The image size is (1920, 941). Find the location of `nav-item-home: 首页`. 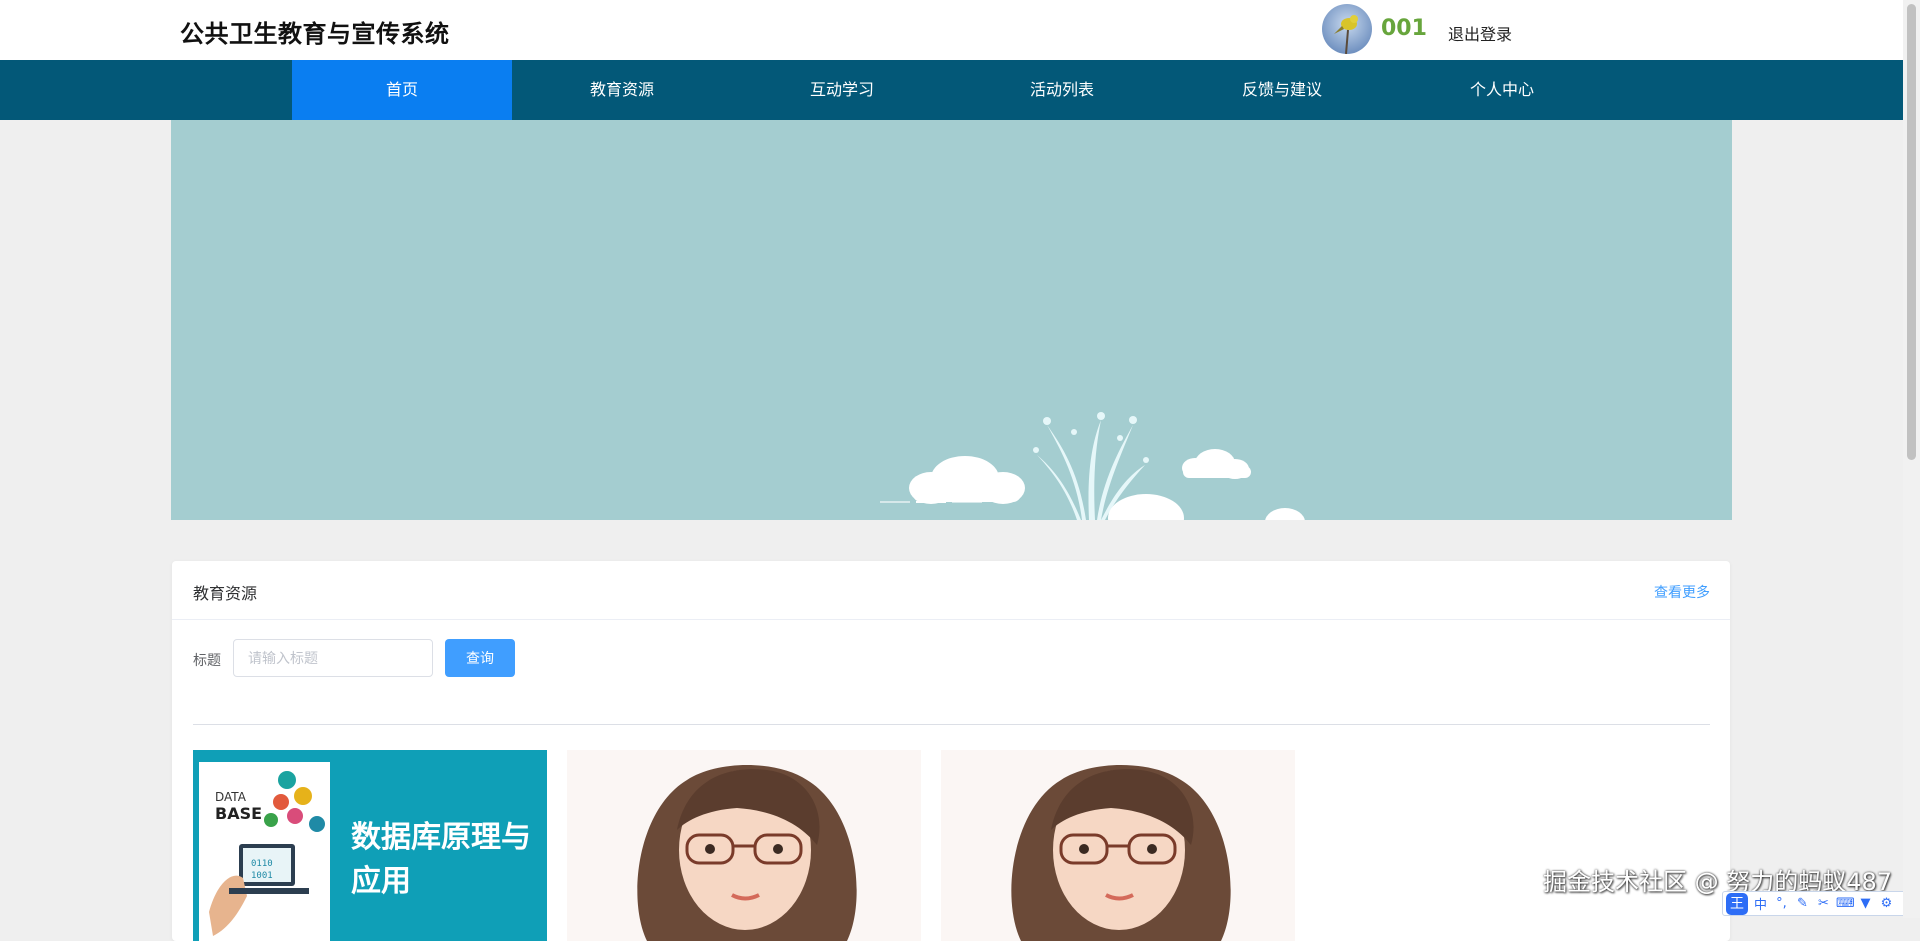

nav-item-home: 首页 is located at coordinates (402, 90).